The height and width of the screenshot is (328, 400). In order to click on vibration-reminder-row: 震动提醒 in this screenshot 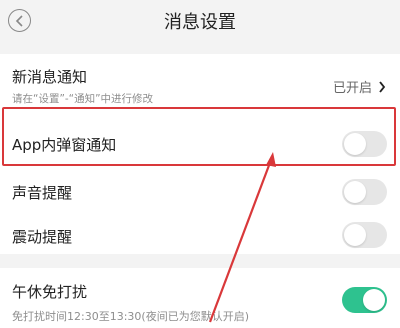, I will do `click(200, 234)`.